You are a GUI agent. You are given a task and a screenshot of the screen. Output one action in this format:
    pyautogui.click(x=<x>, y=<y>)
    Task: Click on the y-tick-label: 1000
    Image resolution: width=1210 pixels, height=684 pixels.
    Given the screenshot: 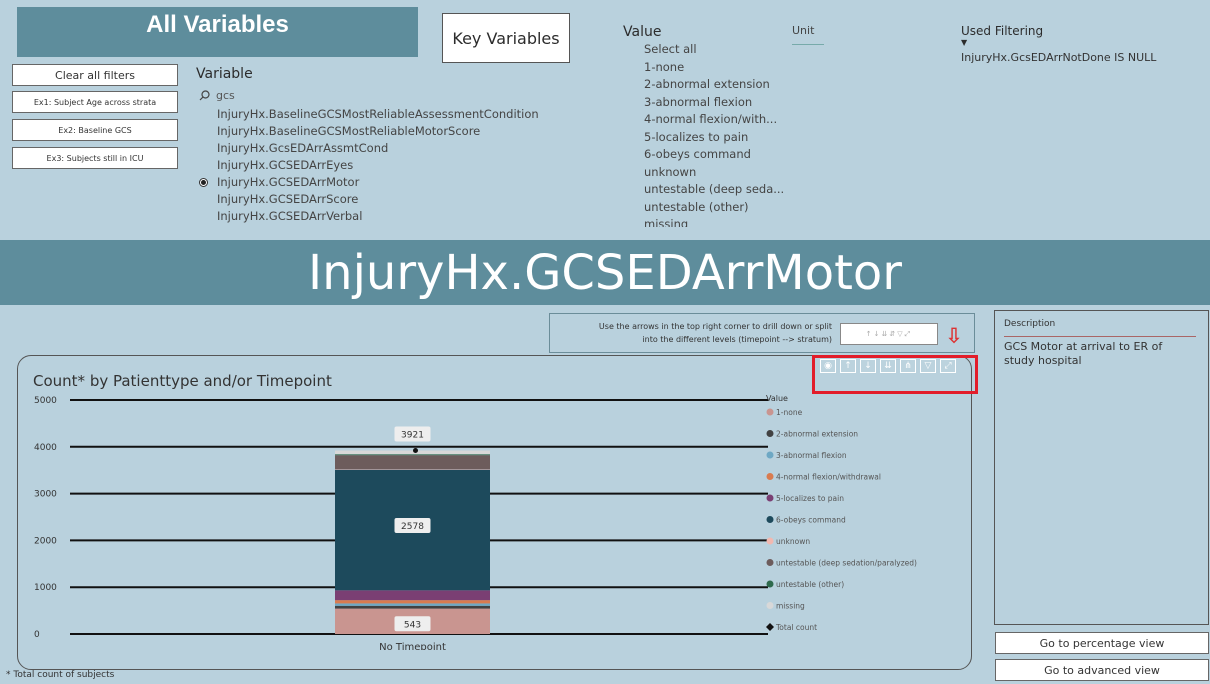 What is the action you would take?
    pyautogui.click(x=45, y=588)
    